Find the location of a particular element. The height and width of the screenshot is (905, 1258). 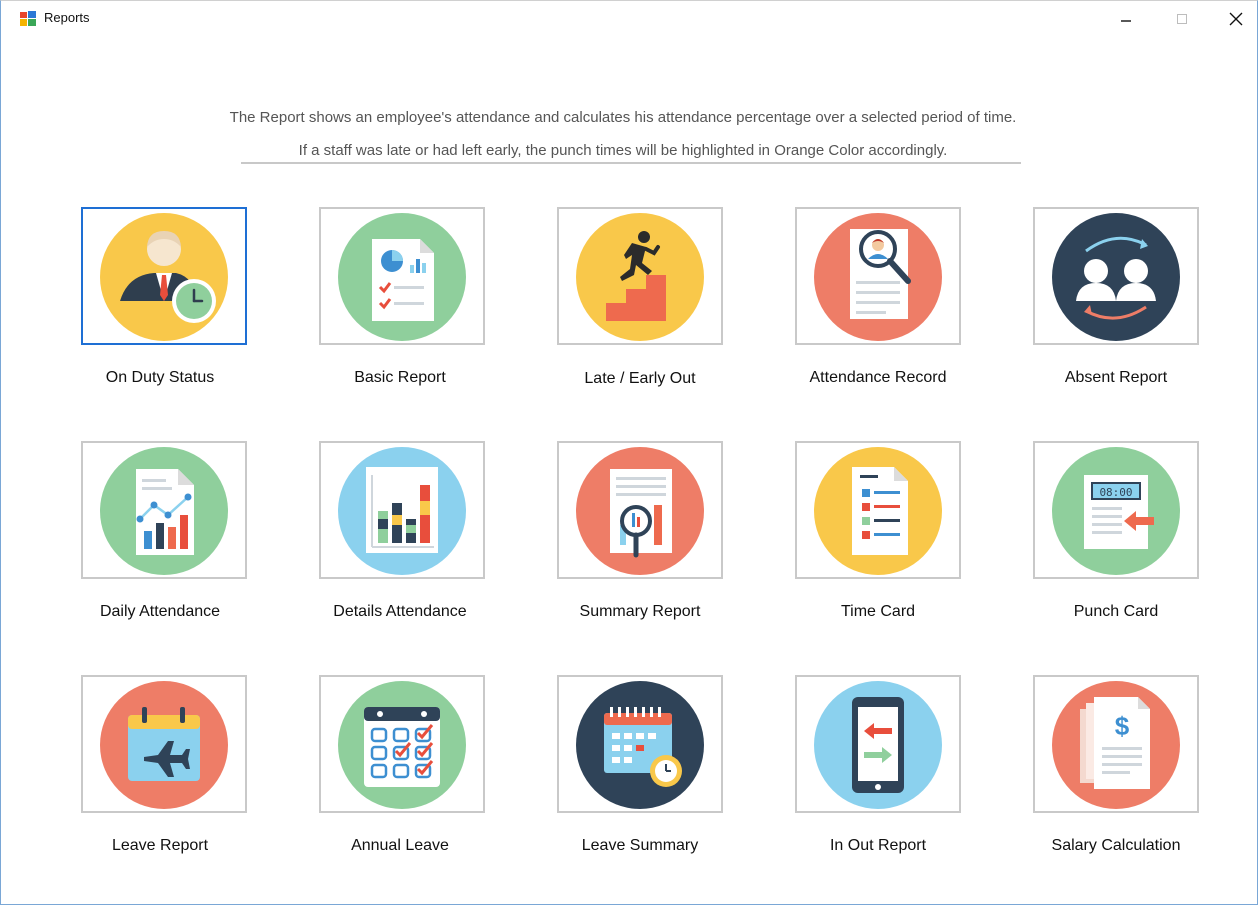

salary-calculation-icon: $ is located at coordinates (1116, 745).